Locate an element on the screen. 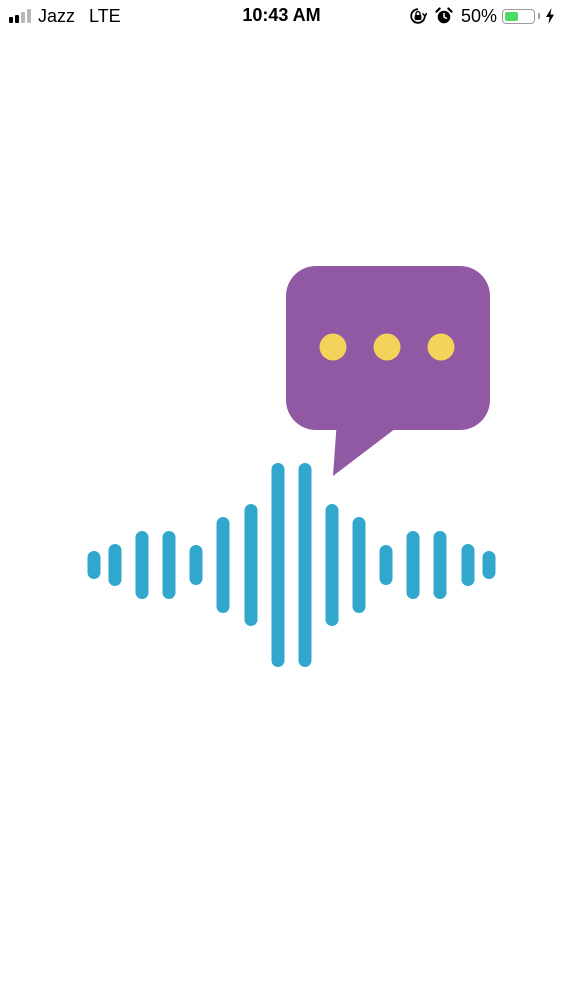 Image resolution: width=563 pixels, height=1000 pixels. speech-bubble-tail is located at coordinates (368, 448).